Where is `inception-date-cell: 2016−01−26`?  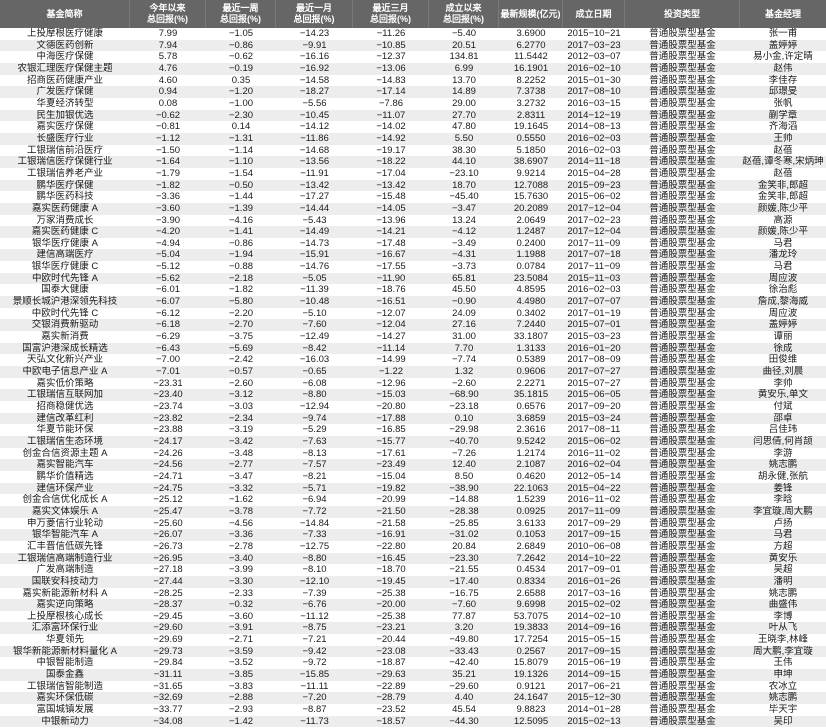 inception-date-cell: 2016−01−26 is located at coordinates (594, 581).